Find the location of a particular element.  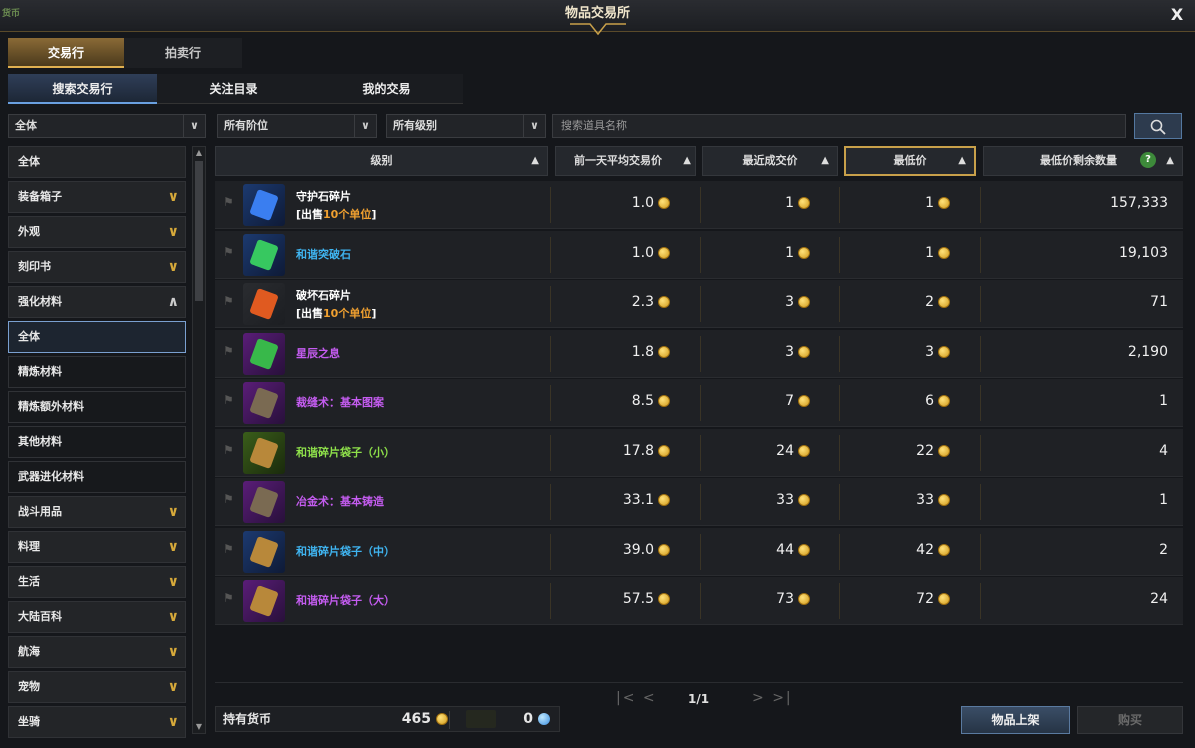

level-dropdown-value: 所有级别 is located at coordinates (415, 125).